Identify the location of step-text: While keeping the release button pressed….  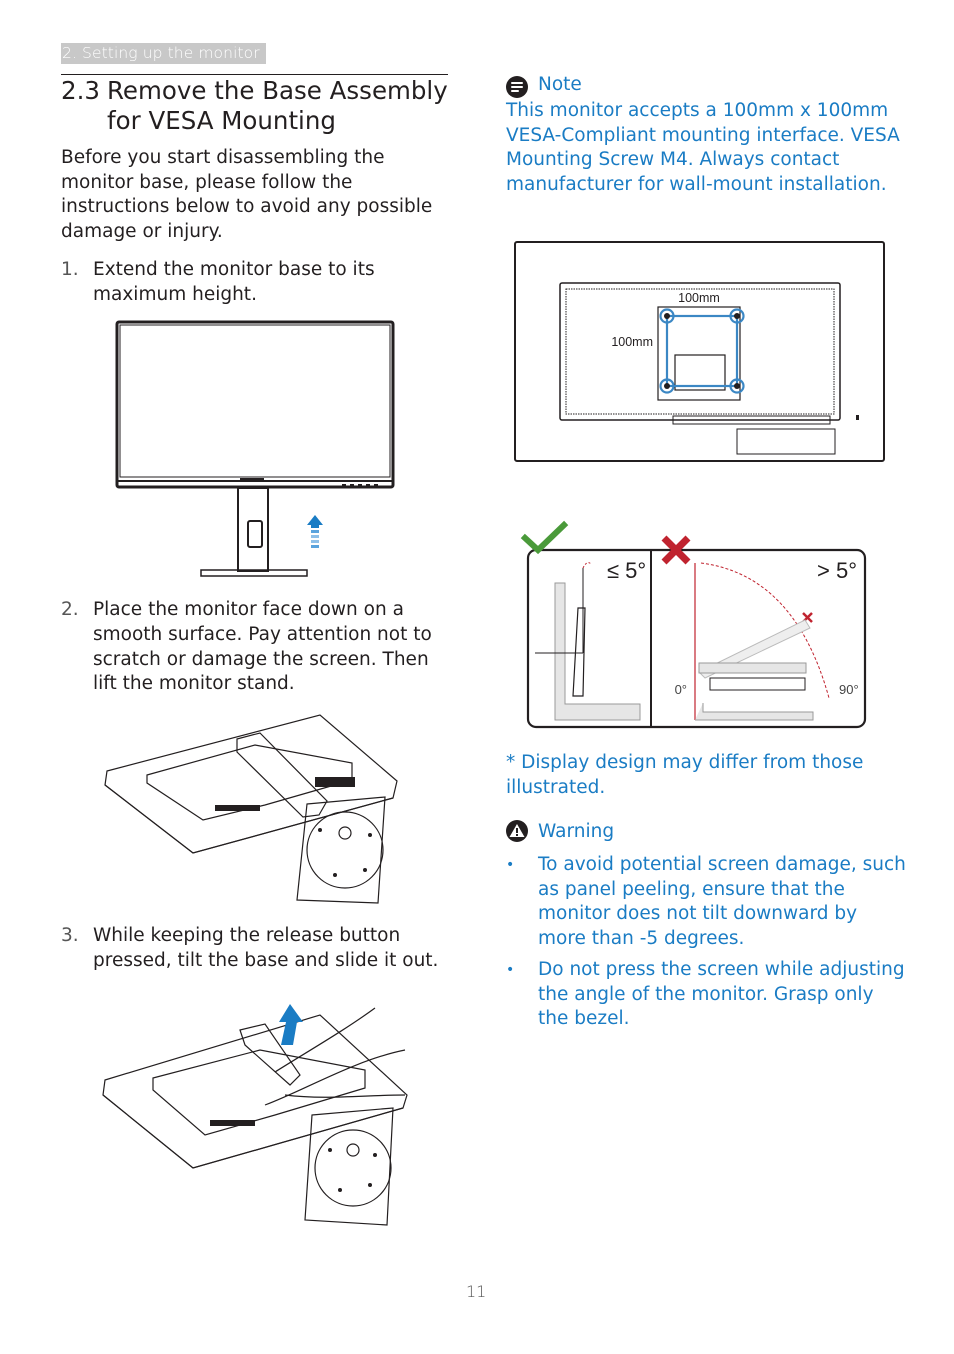
(266, 948).